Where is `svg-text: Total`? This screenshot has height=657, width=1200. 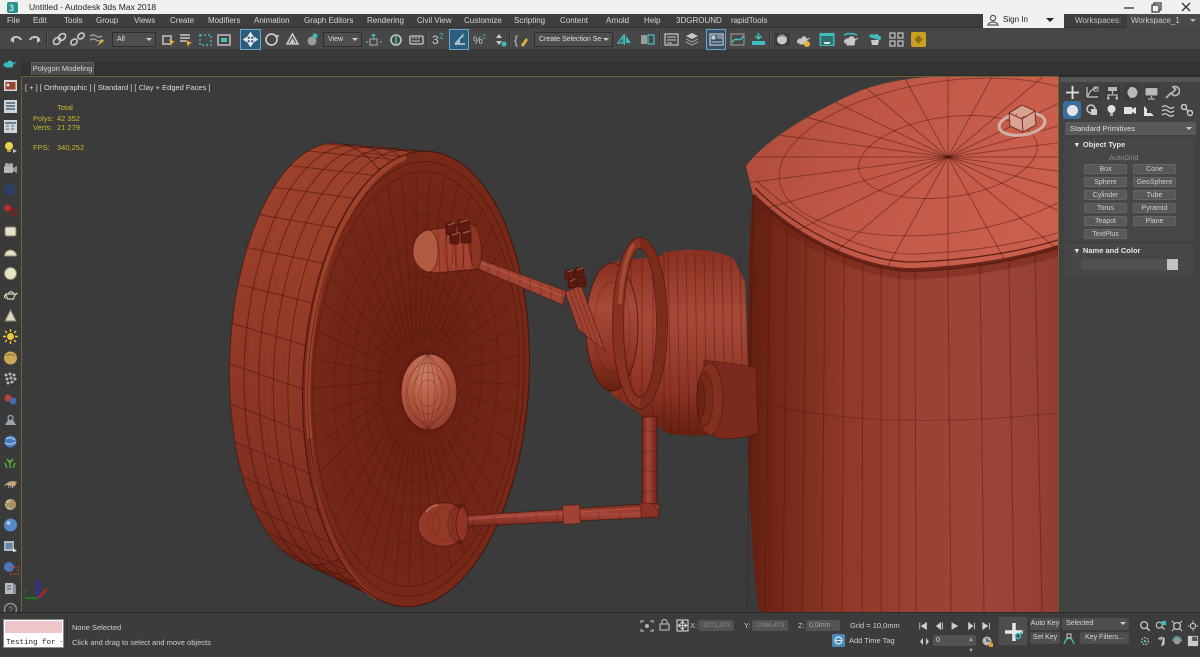 svg-text: Total is located at coordinates (65, 107).